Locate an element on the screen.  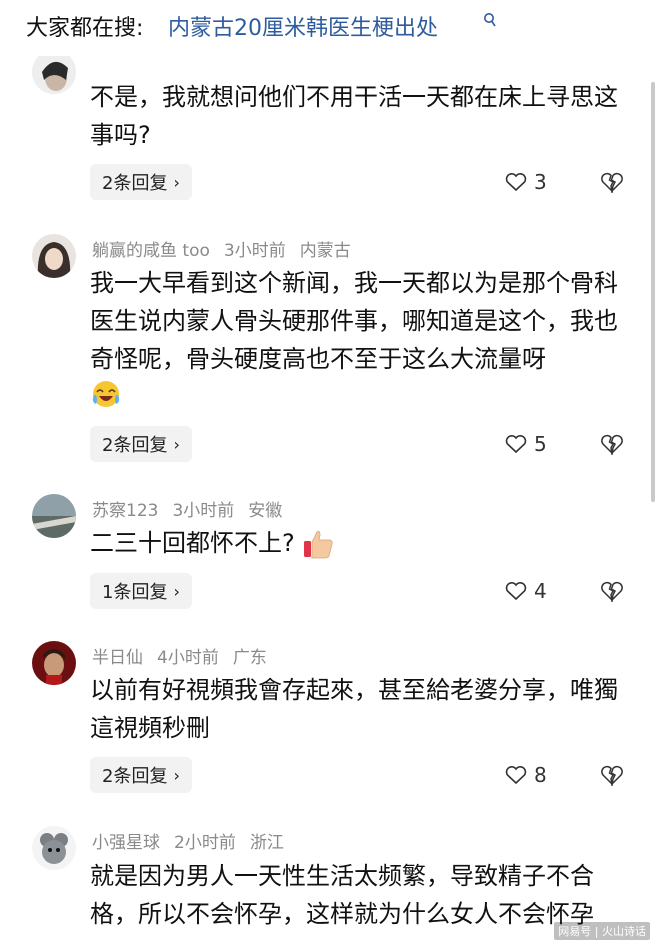
search-icon is located at coordinates (490, 21).